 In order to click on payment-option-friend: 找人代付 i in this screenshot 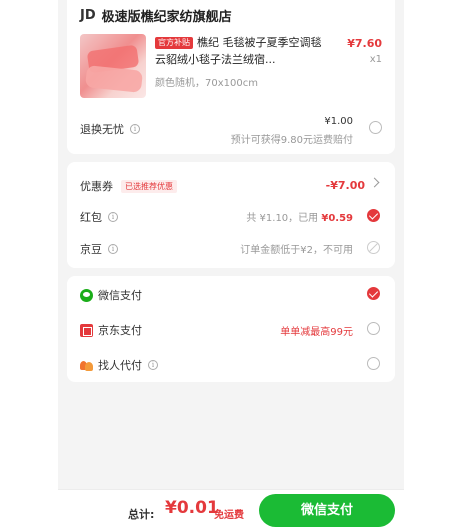, I will do `click(119, 365)`.